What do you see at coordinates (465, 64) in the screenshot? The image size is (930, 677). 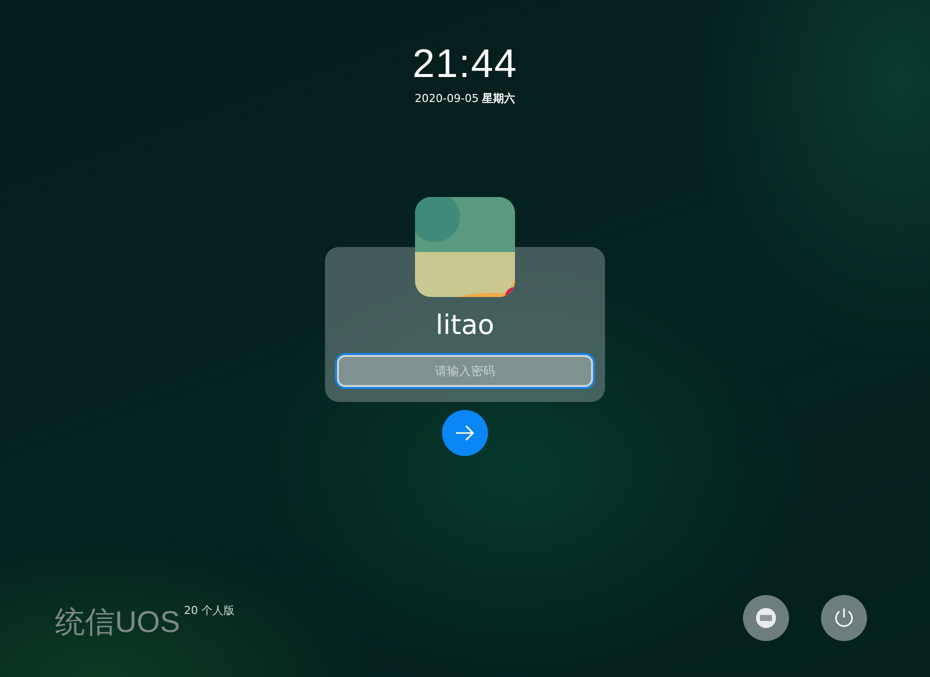 I see `clock-time: 21:44` at bounding box center [465, 64].